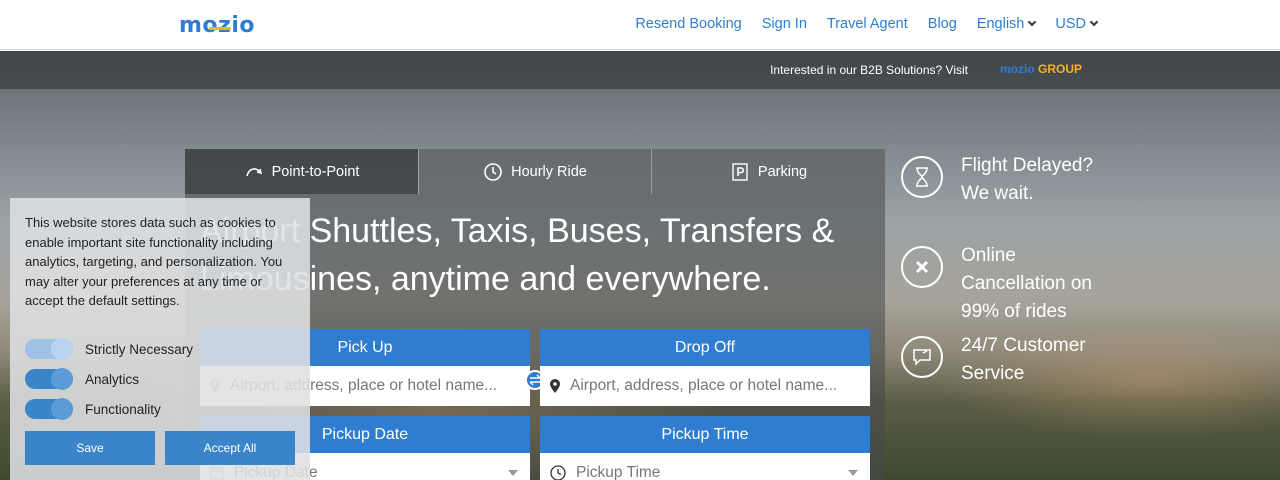 Image resolution: width=1280 pixels, height=480 pixels. Describe the element at coordinates (716, 472) in the screenshot. I see `pickup-time-input` at that location.